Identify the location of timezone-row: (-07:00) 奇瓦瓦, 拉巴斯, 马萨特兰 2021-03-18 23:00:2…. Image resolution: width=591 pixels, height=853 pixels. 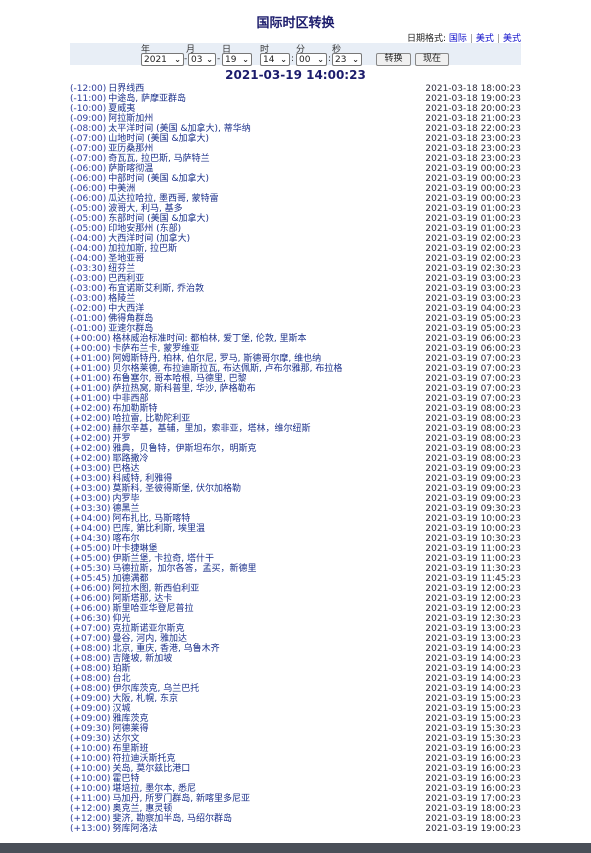
(295, 159).